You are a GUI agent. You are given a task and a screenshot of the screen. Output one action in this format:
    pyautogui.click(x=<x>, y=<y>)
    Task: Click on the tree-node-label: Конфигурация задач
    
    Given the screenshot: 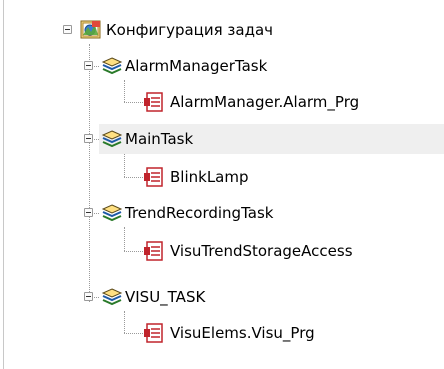 What is the action you would take?
    pyautogui.click(x=190, y=30)
    